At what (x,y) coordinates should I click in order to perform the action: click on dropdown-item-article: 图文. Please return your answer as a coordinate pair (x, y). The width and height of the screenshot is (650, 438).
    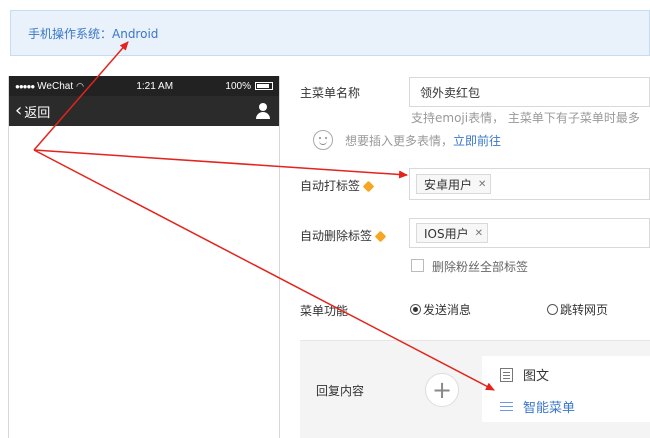
    Looking at the image, I should click on (524, 374).